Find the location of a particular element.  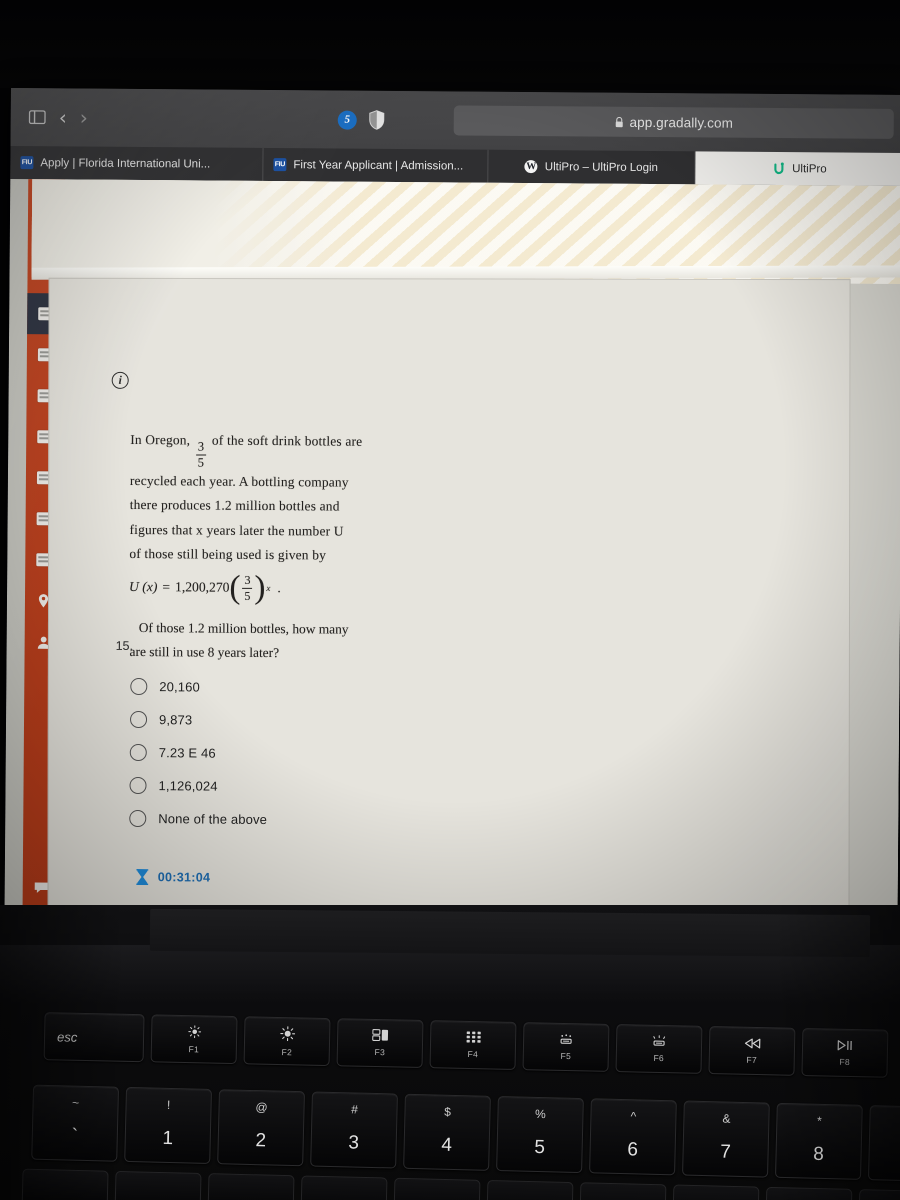

key-main-label: 7 is located at coordinates (726, 1152).